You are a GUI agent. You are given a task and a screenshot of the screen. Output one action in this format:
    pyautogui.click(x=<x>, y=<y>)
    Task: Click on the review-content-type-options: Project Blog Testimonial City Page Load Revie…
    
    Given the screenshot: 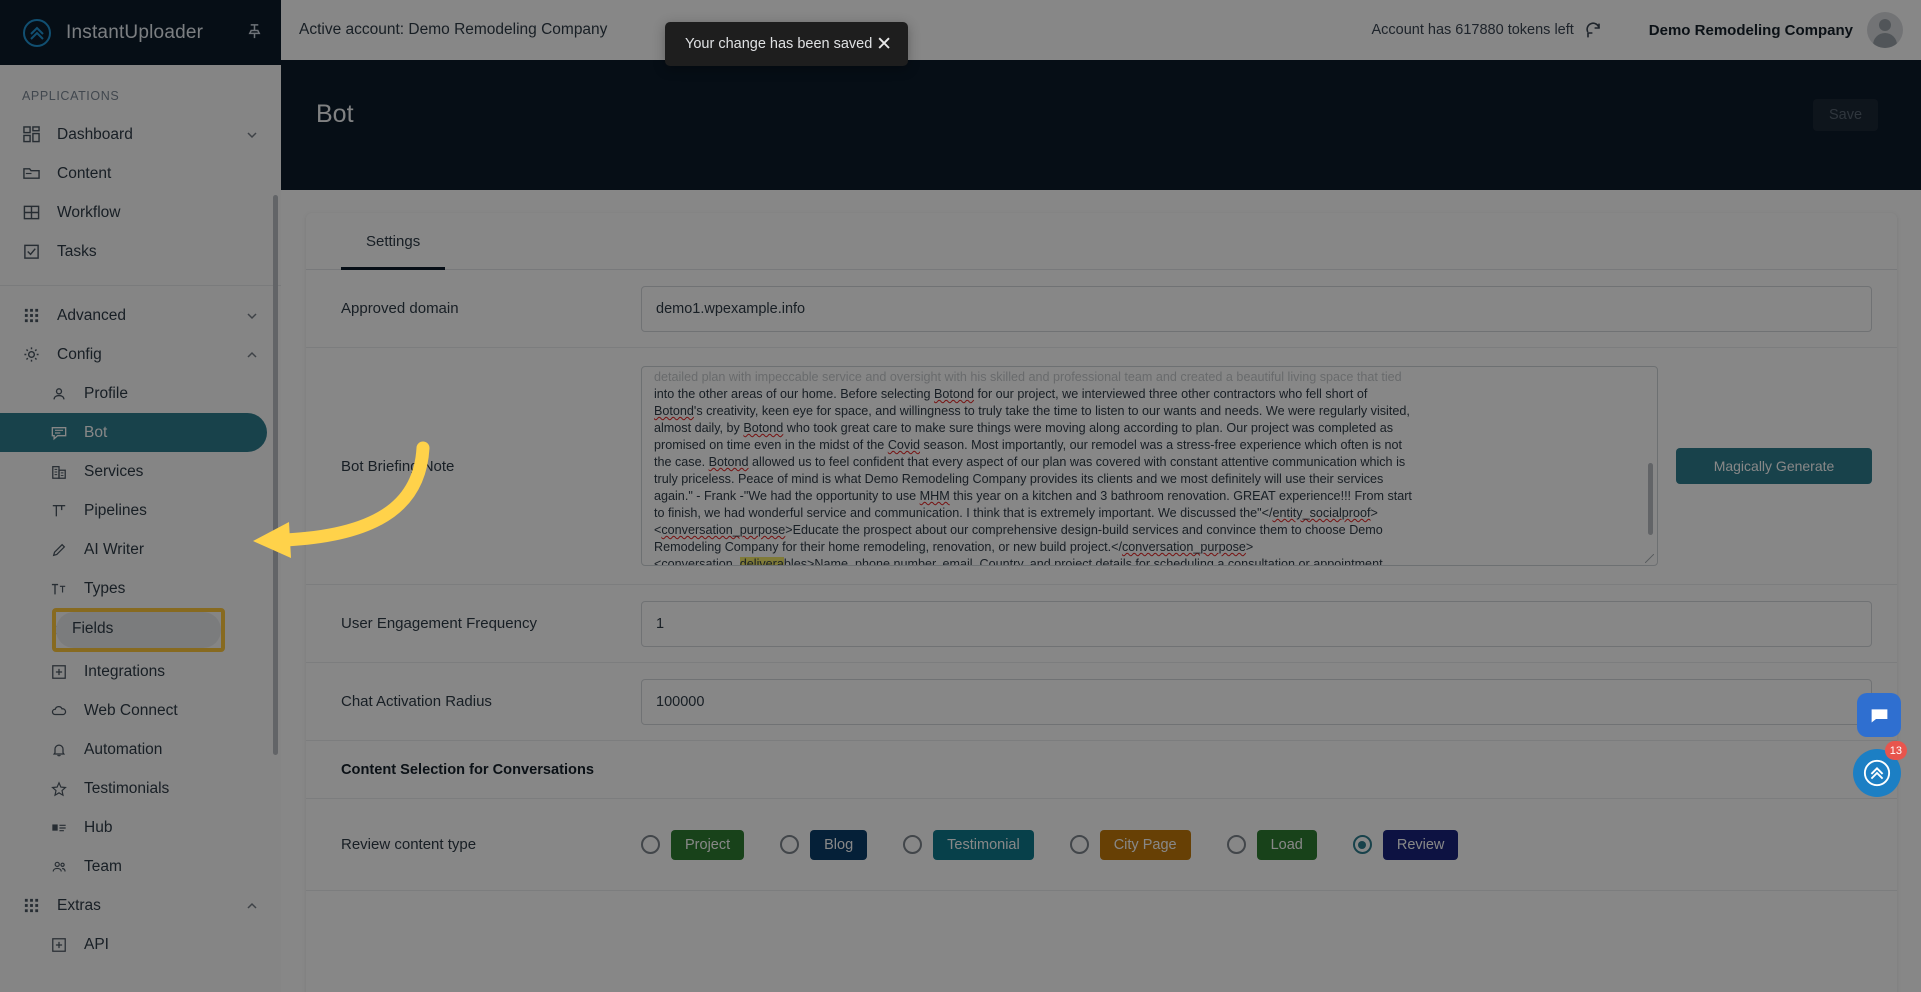 What is the action you would take?
    pyautogui.click(x=1256, y=844)
    